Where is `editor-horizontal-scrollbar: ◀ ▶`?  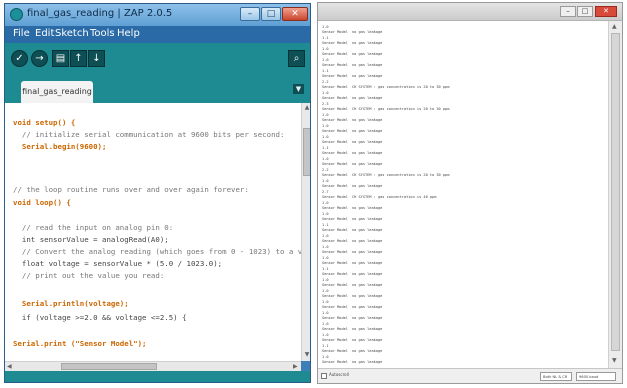 editor-horizontal-scrollbar: ◀ ▶ is located at coordinates (153, 366).